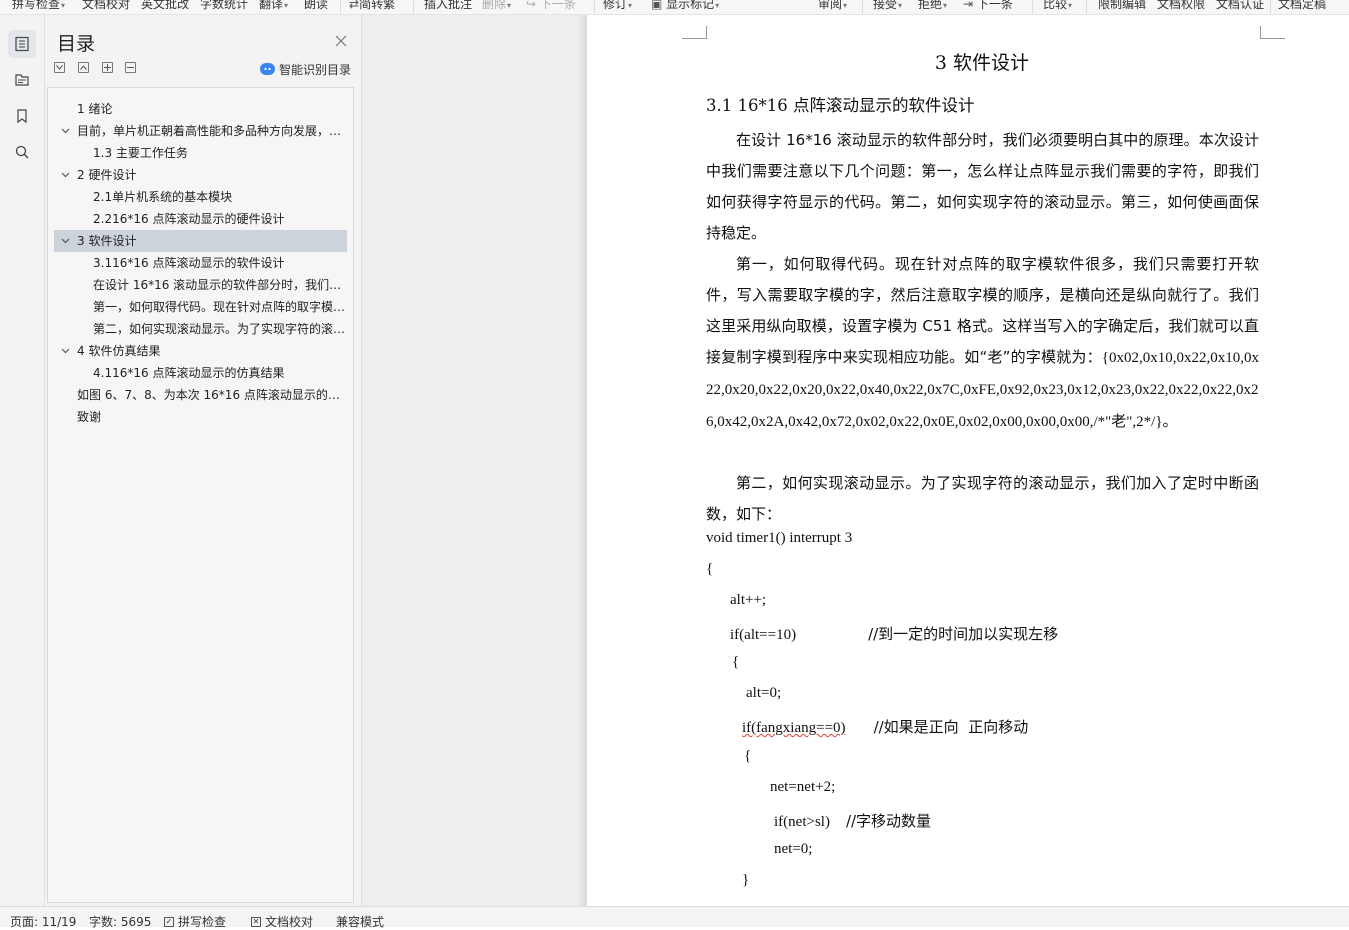 The height and width of the screenshot is (930, 1349). I want to click on check-icon: ✓, so click(169, 921).